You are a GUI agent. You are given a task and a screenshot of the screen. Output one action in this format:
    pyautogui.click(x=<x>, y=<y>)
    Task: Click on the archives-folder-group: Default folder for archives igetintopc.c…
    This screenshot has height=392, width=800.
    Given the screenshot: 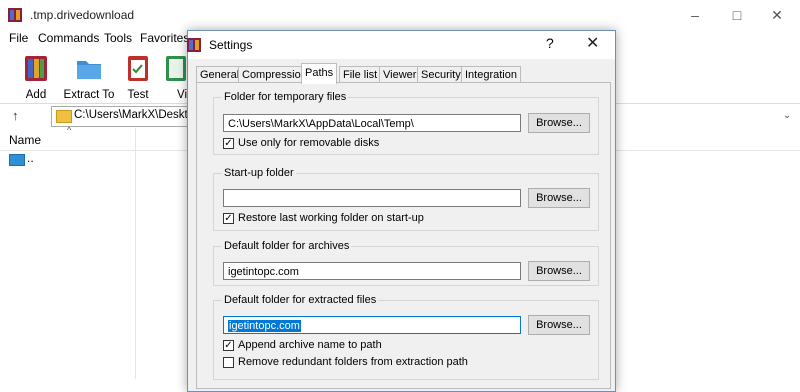 What is the action you would take?
    pyautogui.click(x=406, y=263)
    